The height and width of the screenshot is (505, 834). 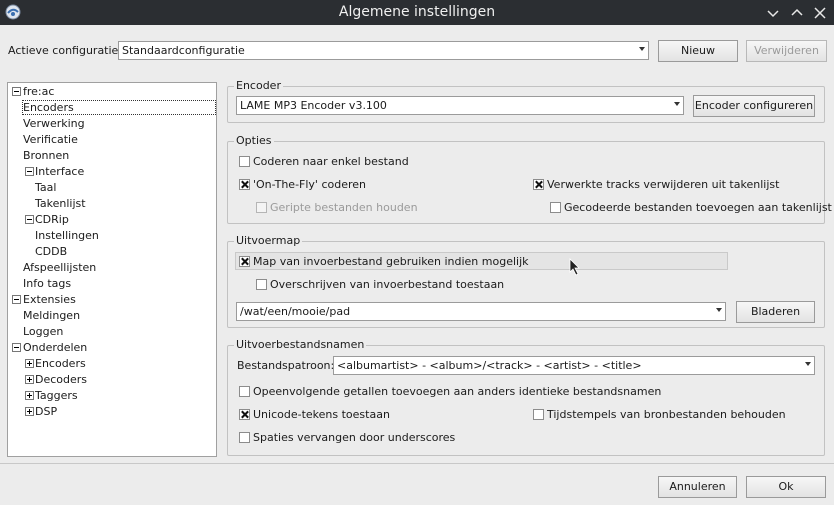 What do you see at coordinates (46, 155) in the screenshot?
I see `tree-item-bronnen: Bronnen` at bounding box center [46, 155].